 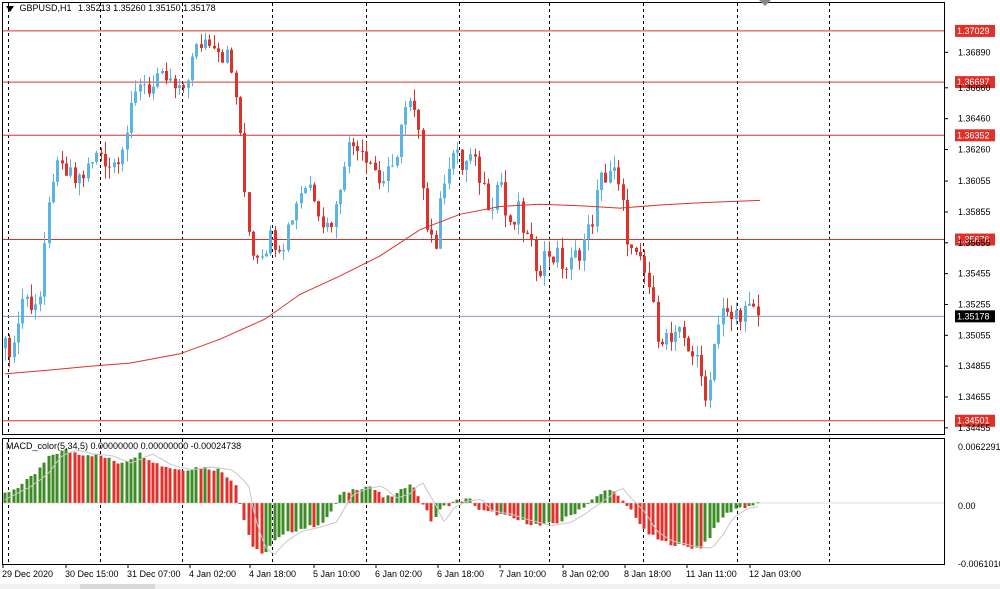 What do you see at coordinates (974, 304) in the screenshot?
I see `price-tick-label: 1.35255` at bounding box center [974, 304].